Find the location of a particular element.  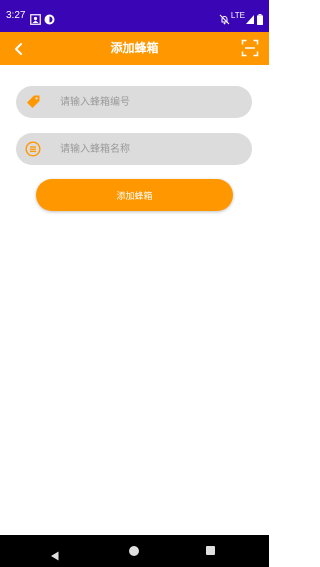

hive-name-field is located at coordinates (134, 149).